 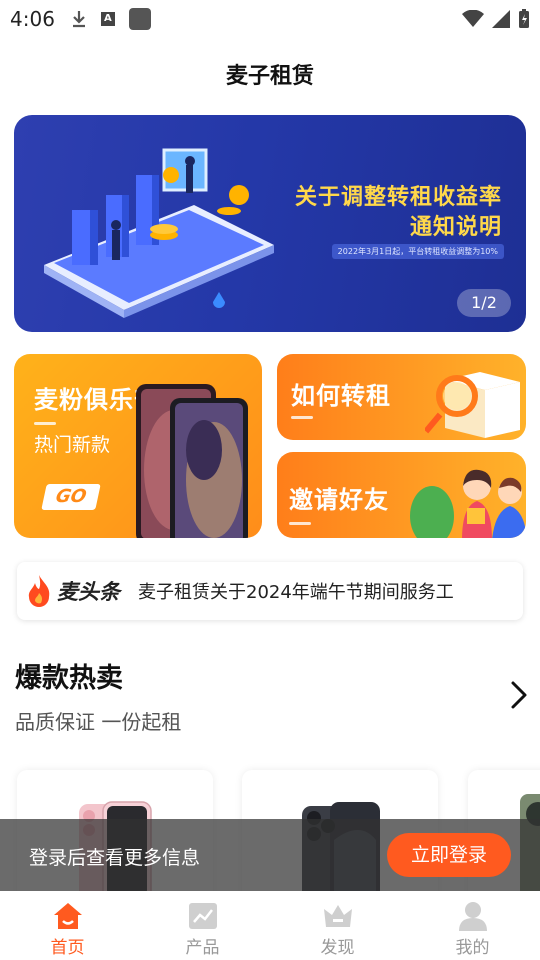 I want to click on tab-discover: 发现, so click(x=337, y=925).